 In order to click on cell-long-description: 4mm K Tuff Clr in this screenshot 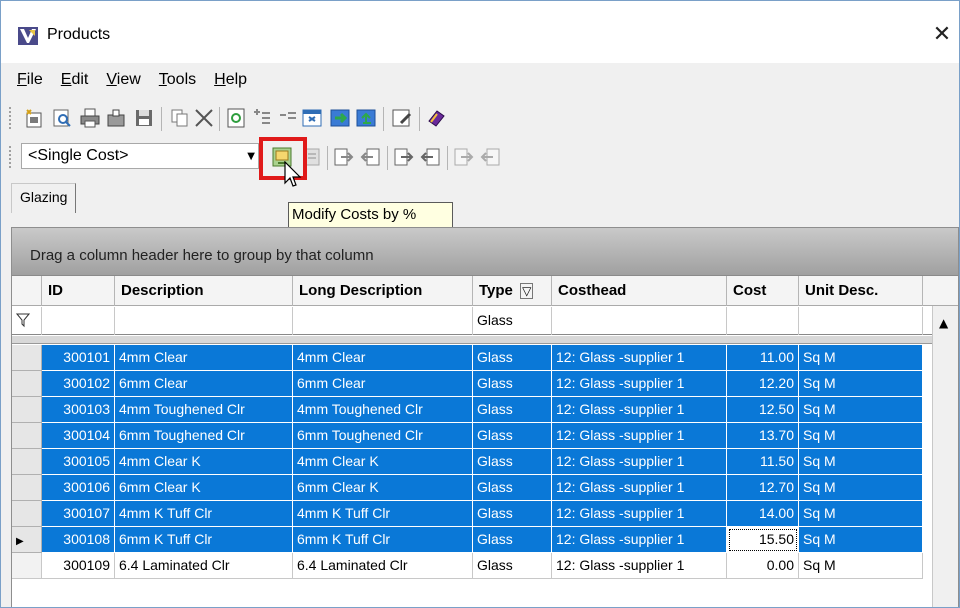, I will do `click(383, 514)`.